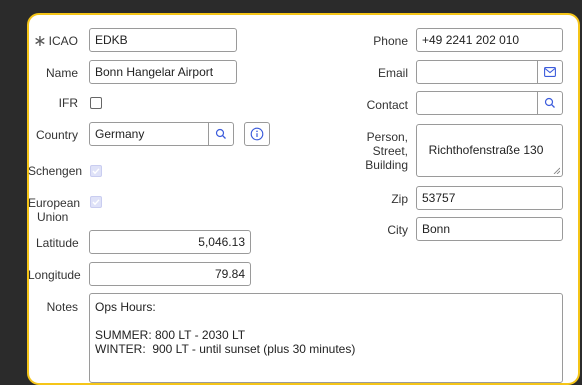  I want to click on phone-label: Phone, so click(390, 41).